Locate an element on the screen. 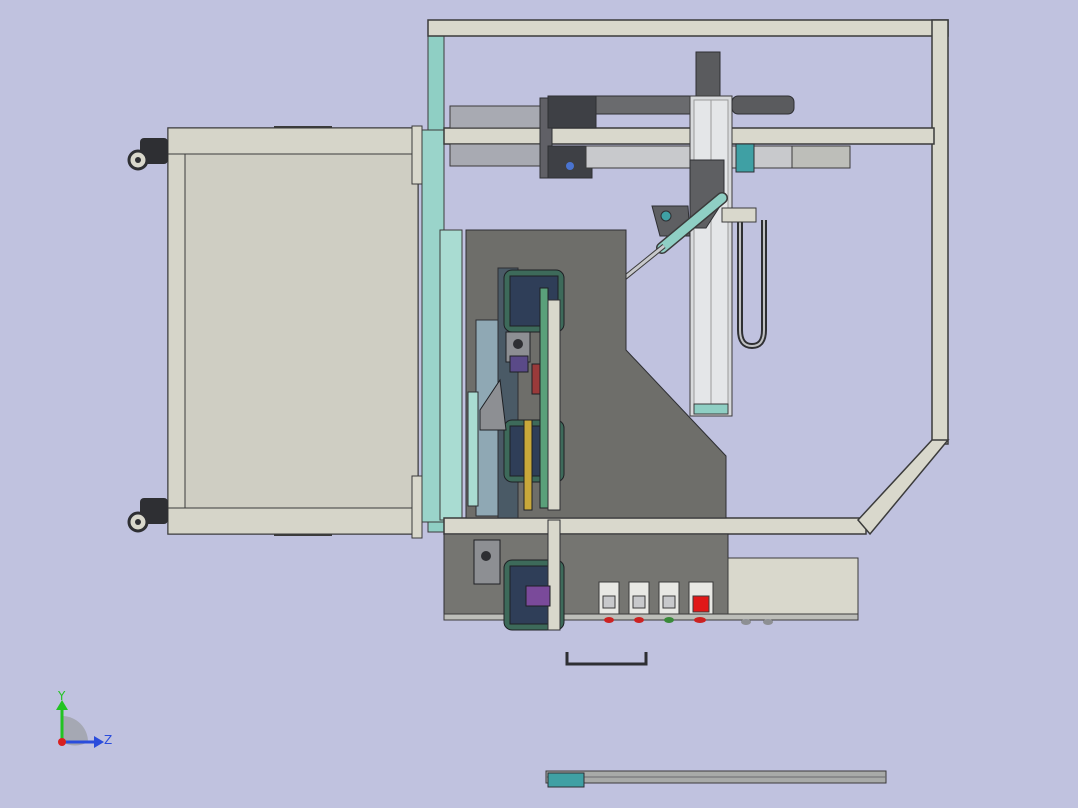 Image resolution: width=1078 pixels, height=808 pixels. caster-wheel-icon is located at coordinates (147, 335).